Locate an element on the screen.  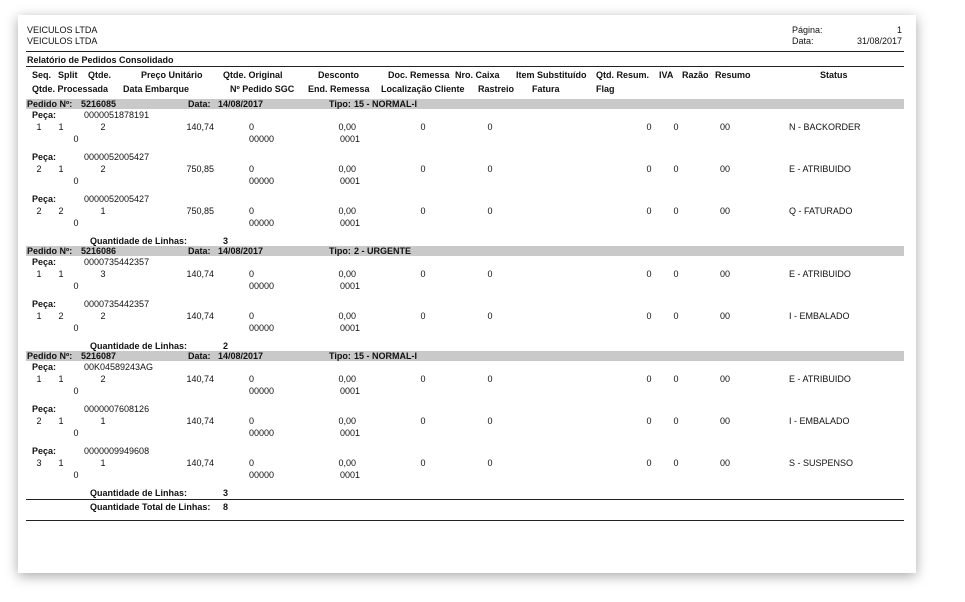
col-razao: Razão is located at coordinates (695, 75).